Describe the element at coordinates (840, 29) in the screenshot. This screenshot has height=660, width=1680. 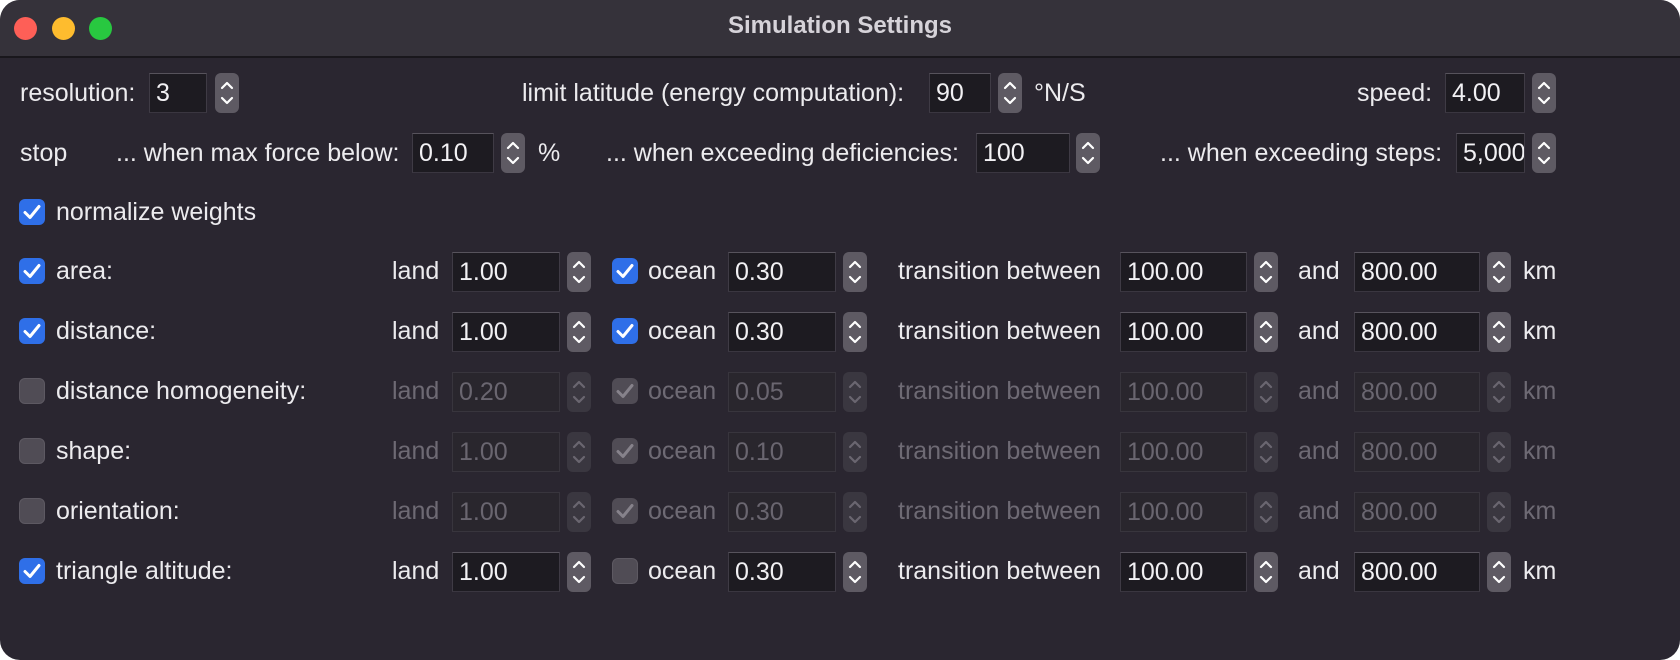
I see `title-bar: Simulation Settings` at that location.